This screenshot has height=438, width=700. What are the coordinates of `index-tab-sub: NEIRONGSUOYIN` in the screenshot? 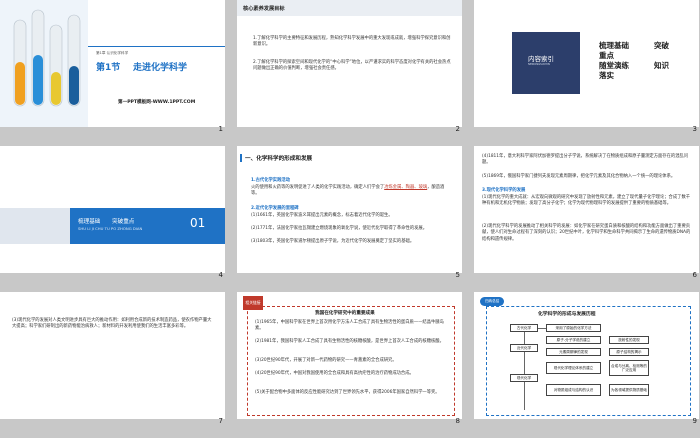 It's located at (539, 64).